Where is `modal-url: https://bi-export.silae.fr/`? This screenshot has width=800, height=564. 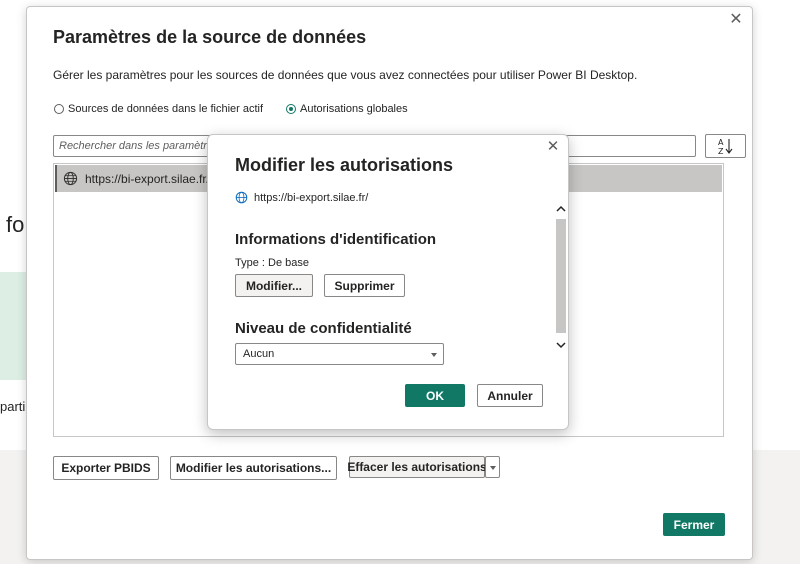 modal-url: https://bi-export.silae.fr/ is located at coordinates (301, 197).